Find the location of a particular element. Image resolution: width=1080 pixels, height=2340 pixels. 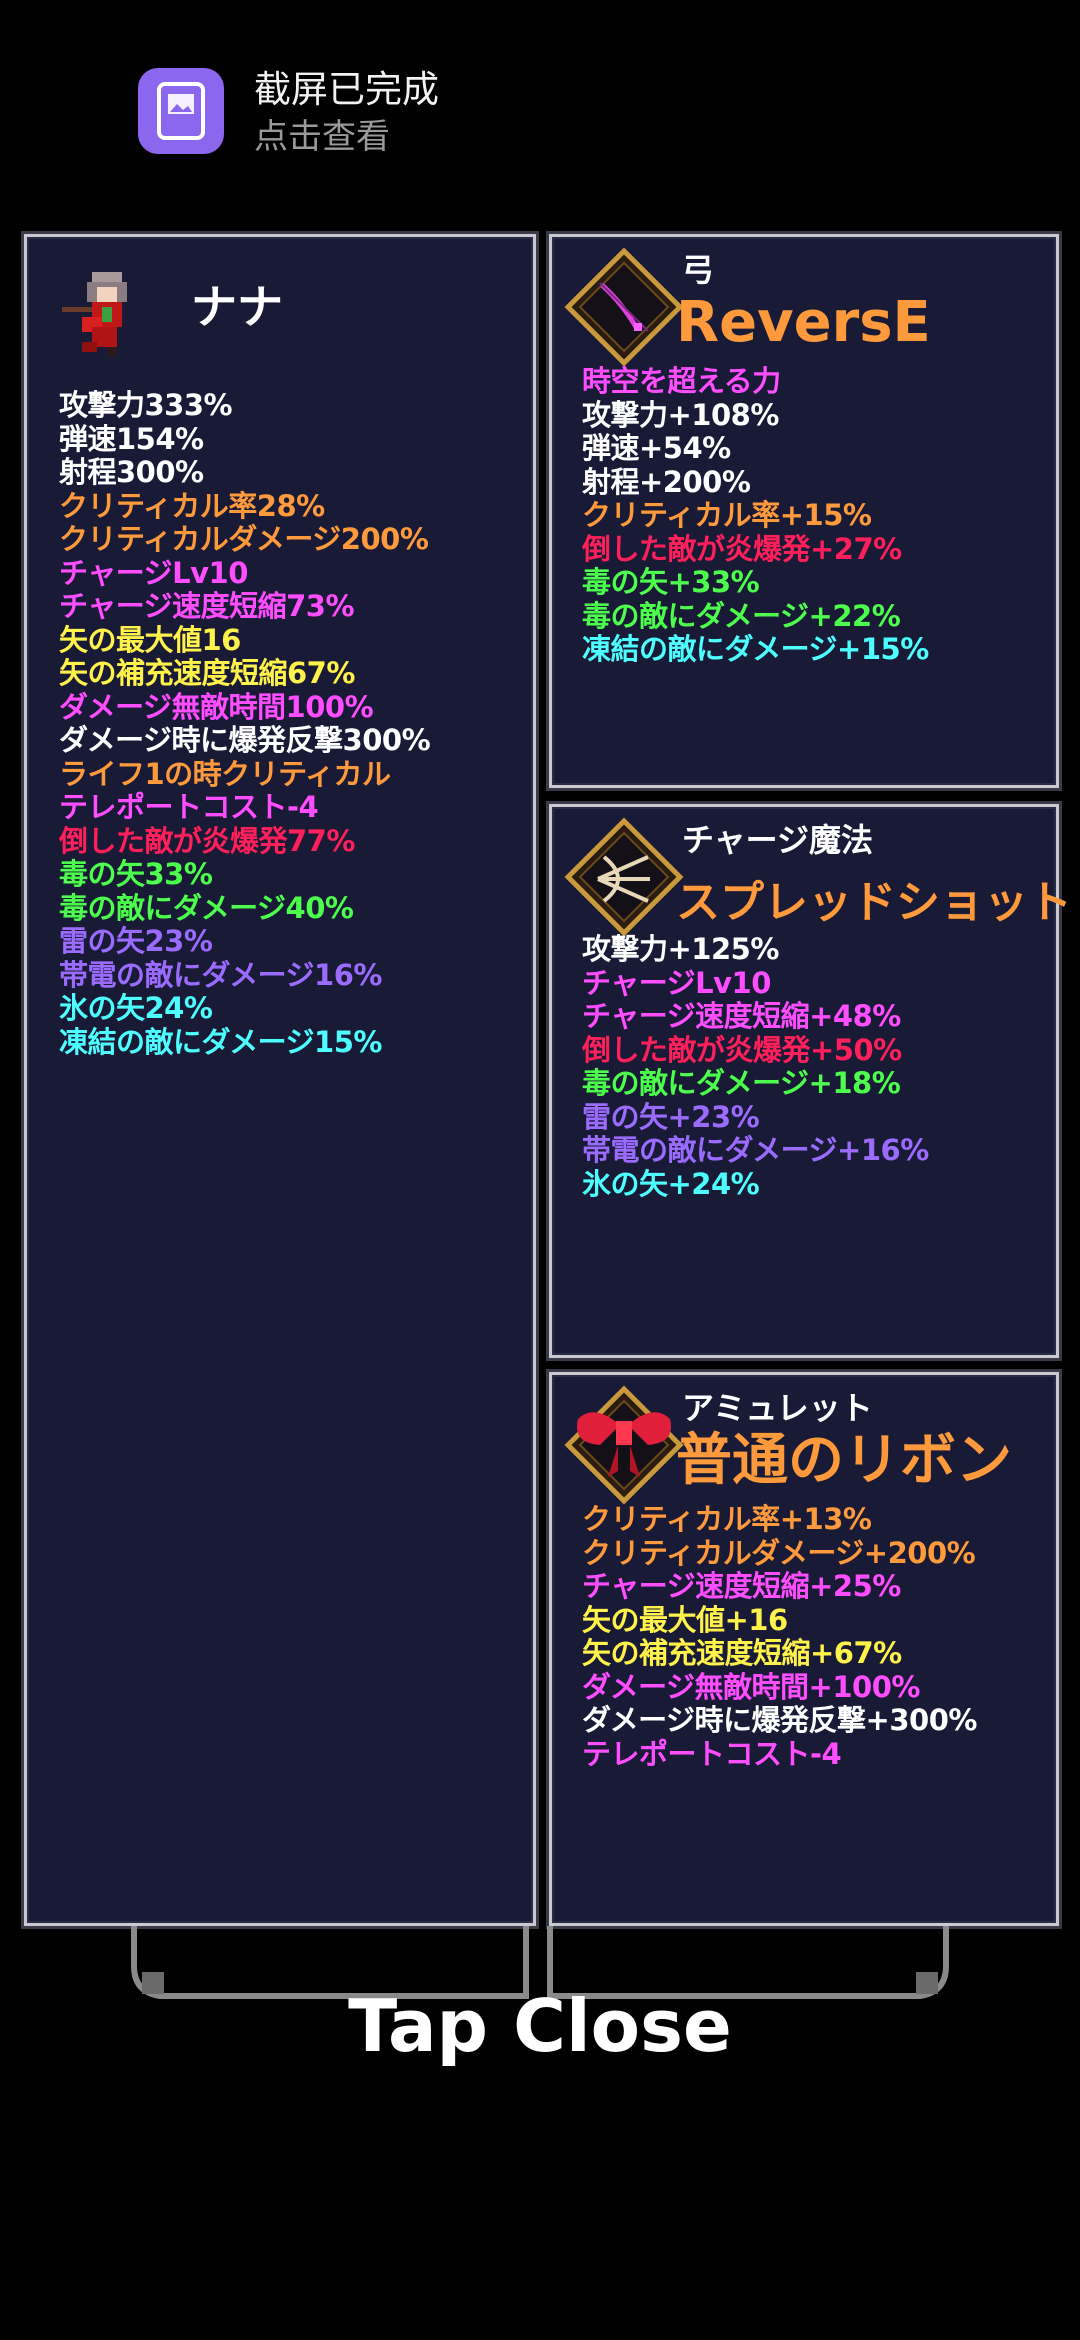

stat-line: 凍結の敵にダメージ15% is located at coordinates (220, 1041).